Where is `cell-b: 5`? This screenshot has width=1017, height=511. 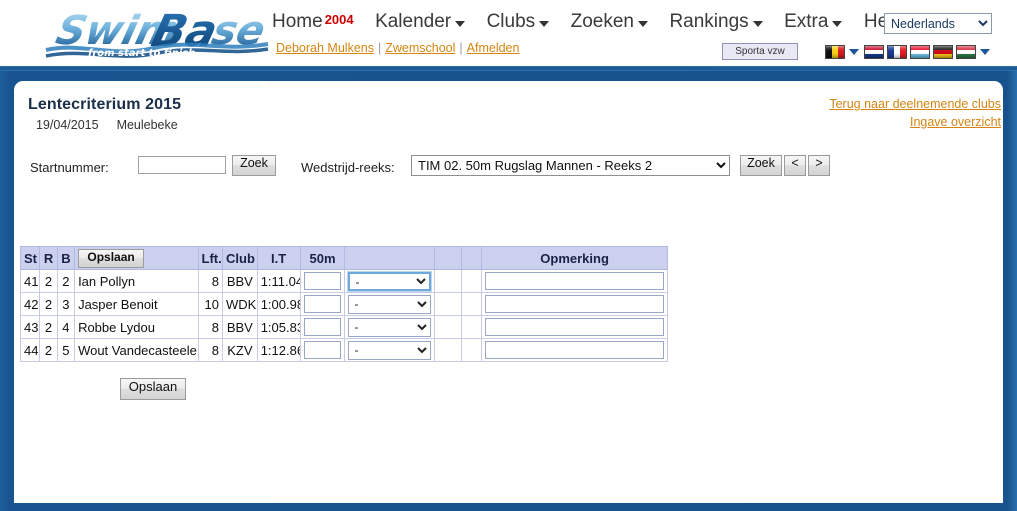 cell-b: 5 is located at coordinates (66, 350).